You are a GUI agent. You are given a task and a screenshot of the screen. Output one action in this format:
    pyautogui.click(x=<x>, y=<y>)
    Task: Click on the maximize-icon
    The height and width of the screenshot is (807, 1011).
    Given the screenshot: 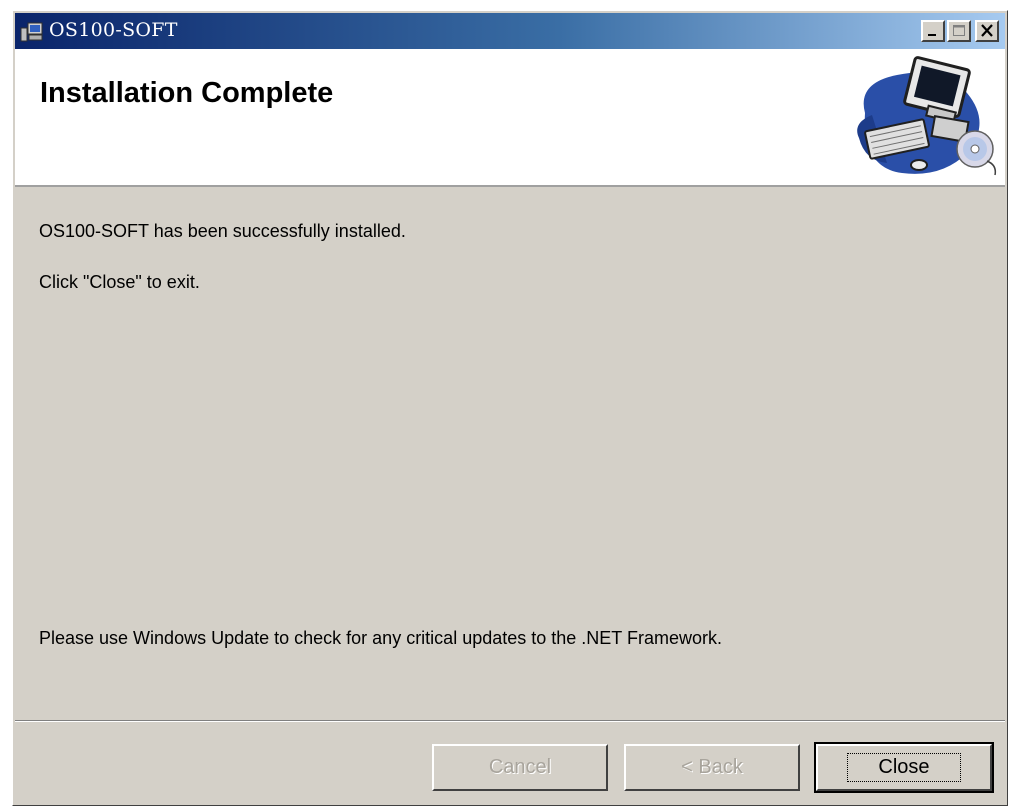 What is the action you would take?
    pyautogui.click(x=959, y=30)
    